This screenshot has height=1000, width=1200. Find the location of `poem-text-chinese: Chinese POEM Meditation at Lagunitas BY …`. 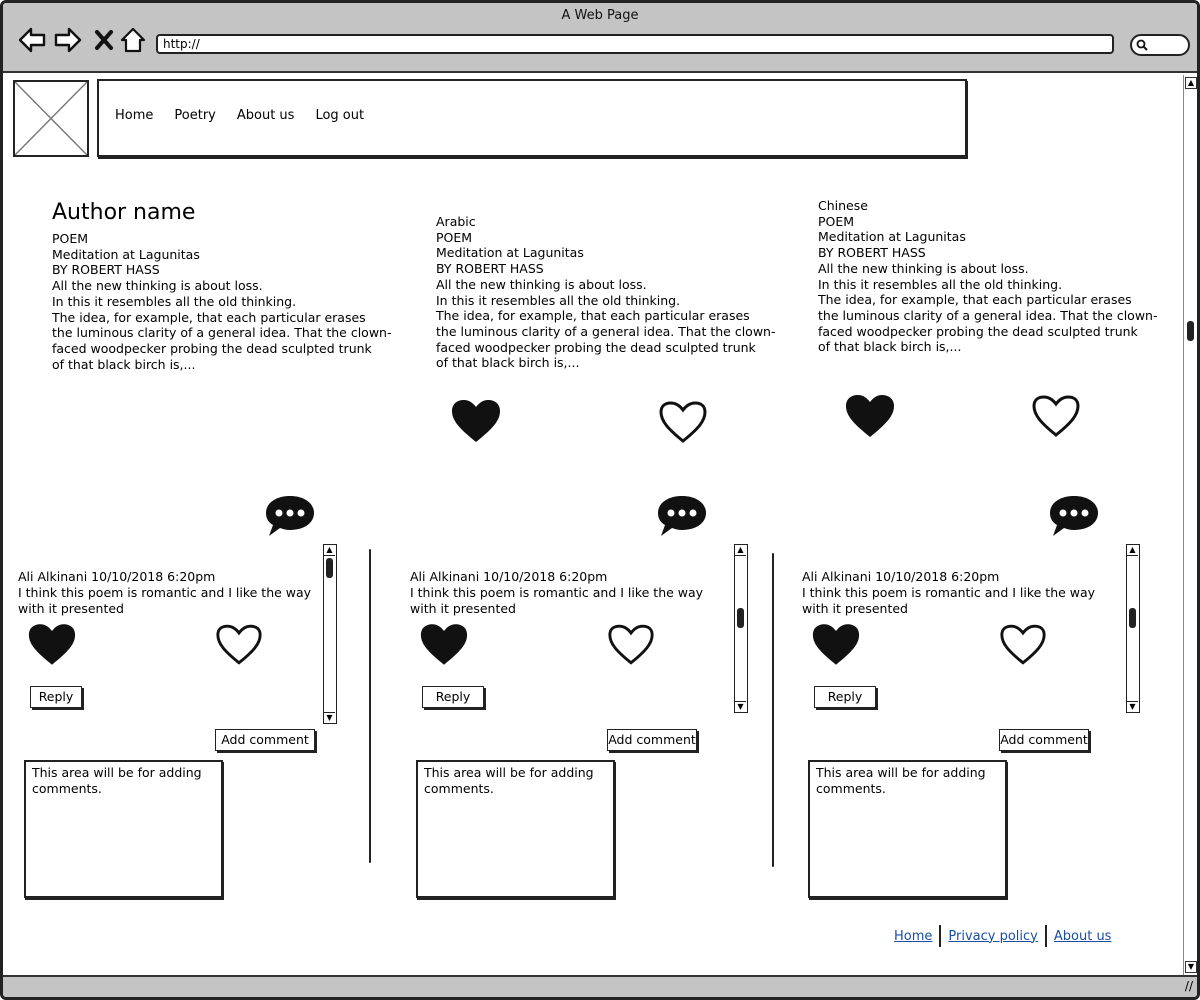

poem-text-chinese: Chinese POEM Meditation at Lagunitas BY … is located at coordinates (987, 276).